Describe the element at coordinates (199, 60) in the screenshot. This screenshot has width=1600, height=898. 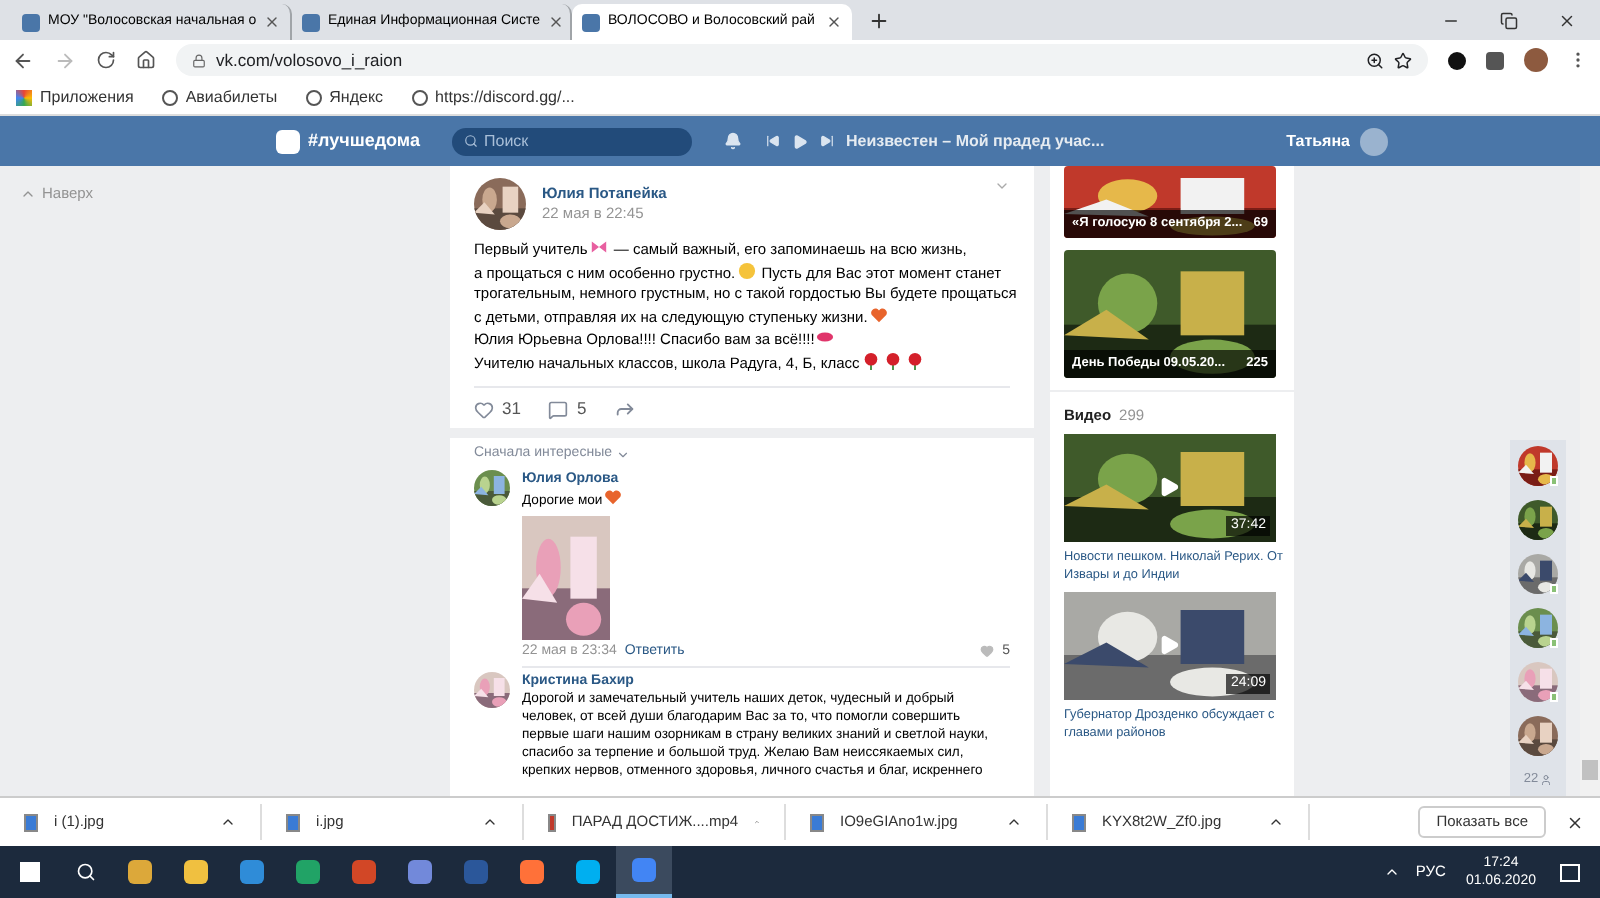
I see `lock-icon` at that location.